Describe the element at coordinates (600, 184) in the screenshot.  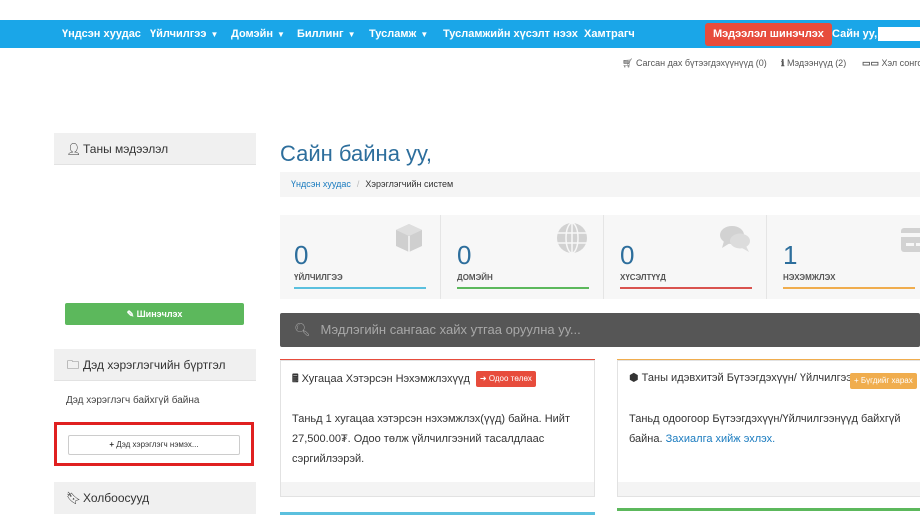
I see `breadcrumb: Үндсэн хуудас / Хэрэглэгчийн систем` at that location.